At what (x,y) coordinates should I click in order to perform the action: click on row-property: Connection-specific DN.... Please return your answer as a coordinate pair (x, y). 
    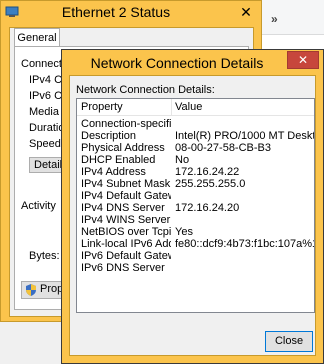
    Looking at the image, I should click on (126, 124).